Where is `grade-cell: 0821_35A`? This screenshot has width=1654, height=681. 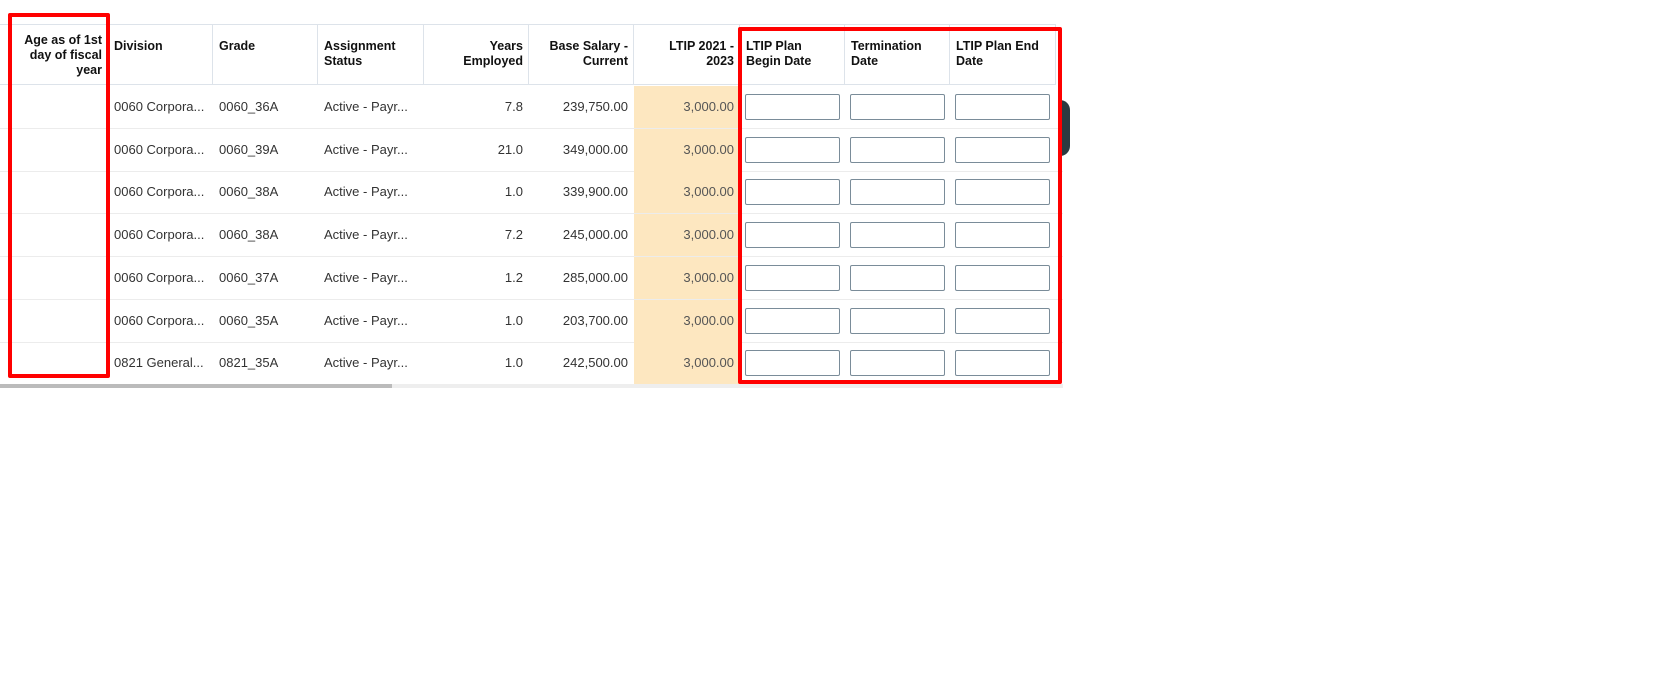
grade-cell: 0821_35A is located at coordinates (249, 363).